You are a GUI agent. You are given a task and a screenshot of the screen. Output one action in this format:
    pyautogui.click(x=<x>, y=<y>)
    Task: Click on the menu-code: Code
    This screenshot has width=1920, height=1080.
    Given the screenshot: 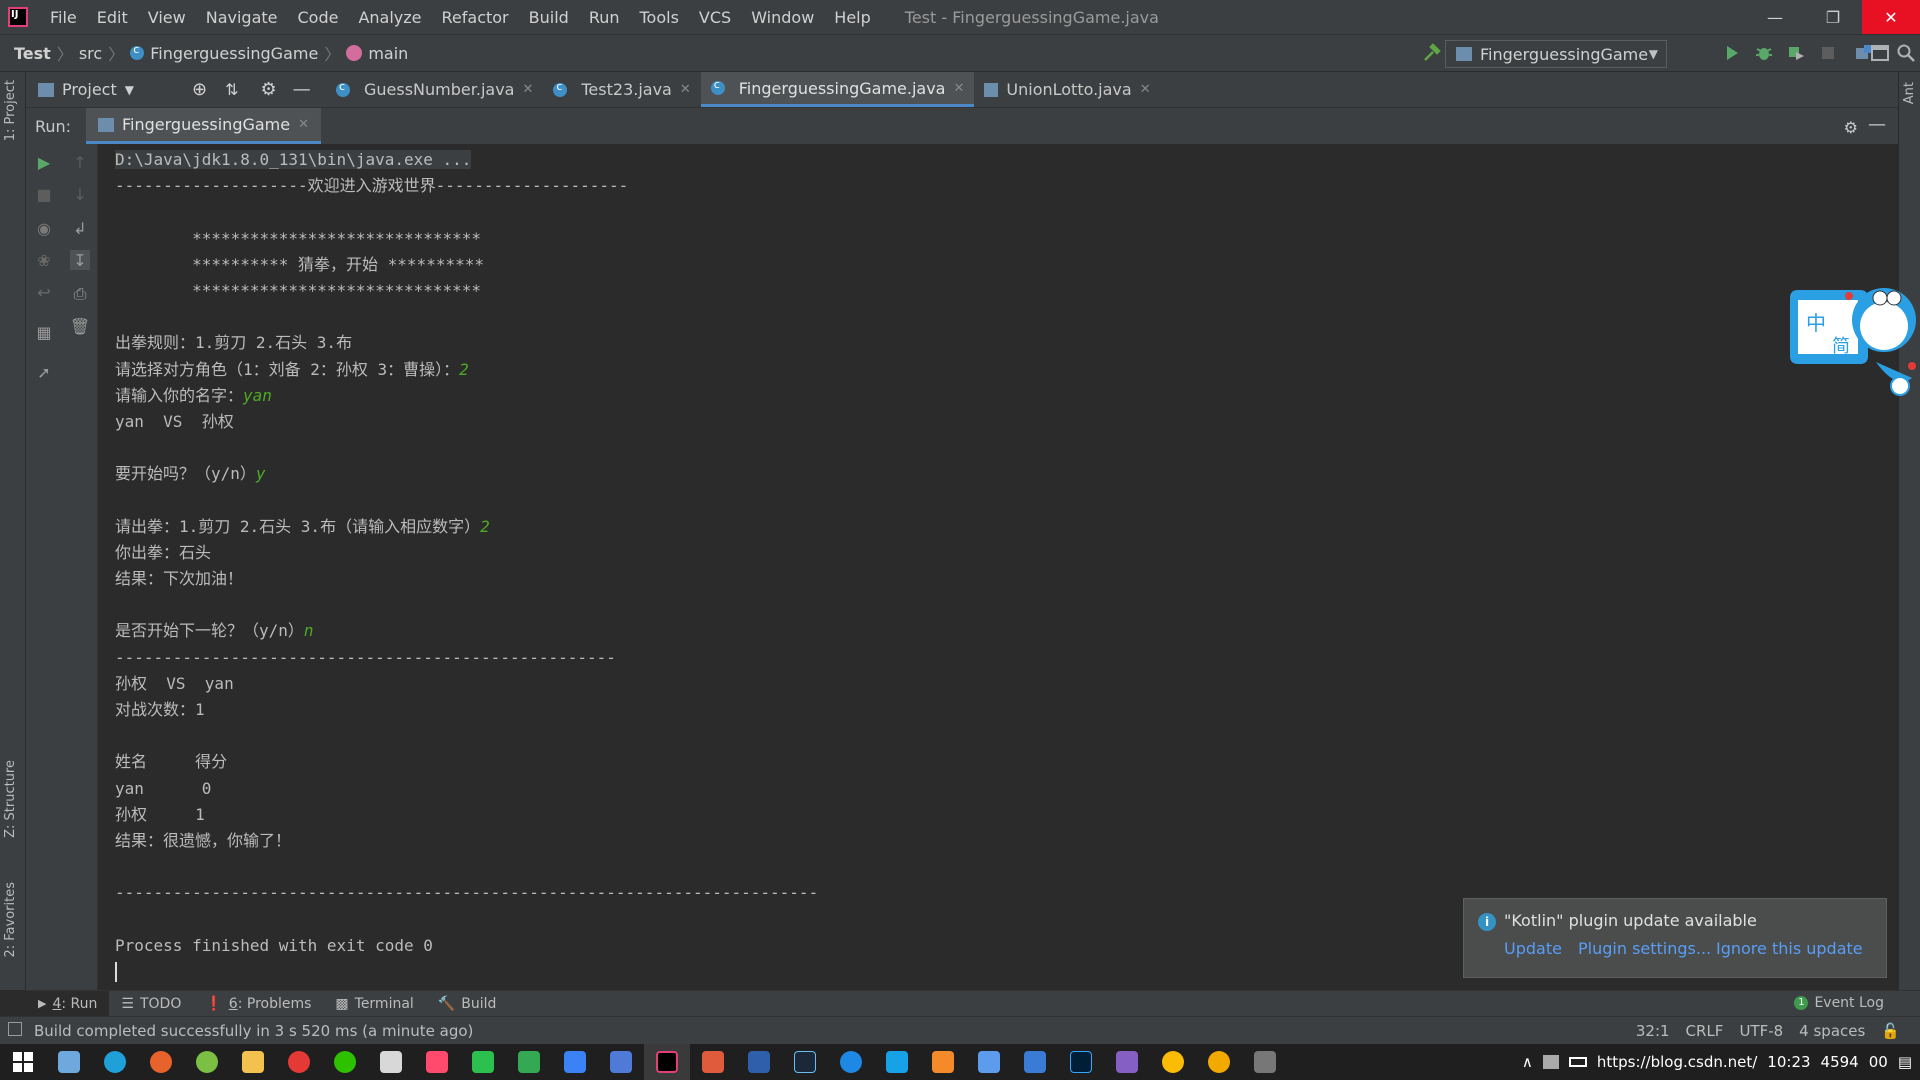 What is the action you would take?
    pyautogui.click(x=318, y=17)
    